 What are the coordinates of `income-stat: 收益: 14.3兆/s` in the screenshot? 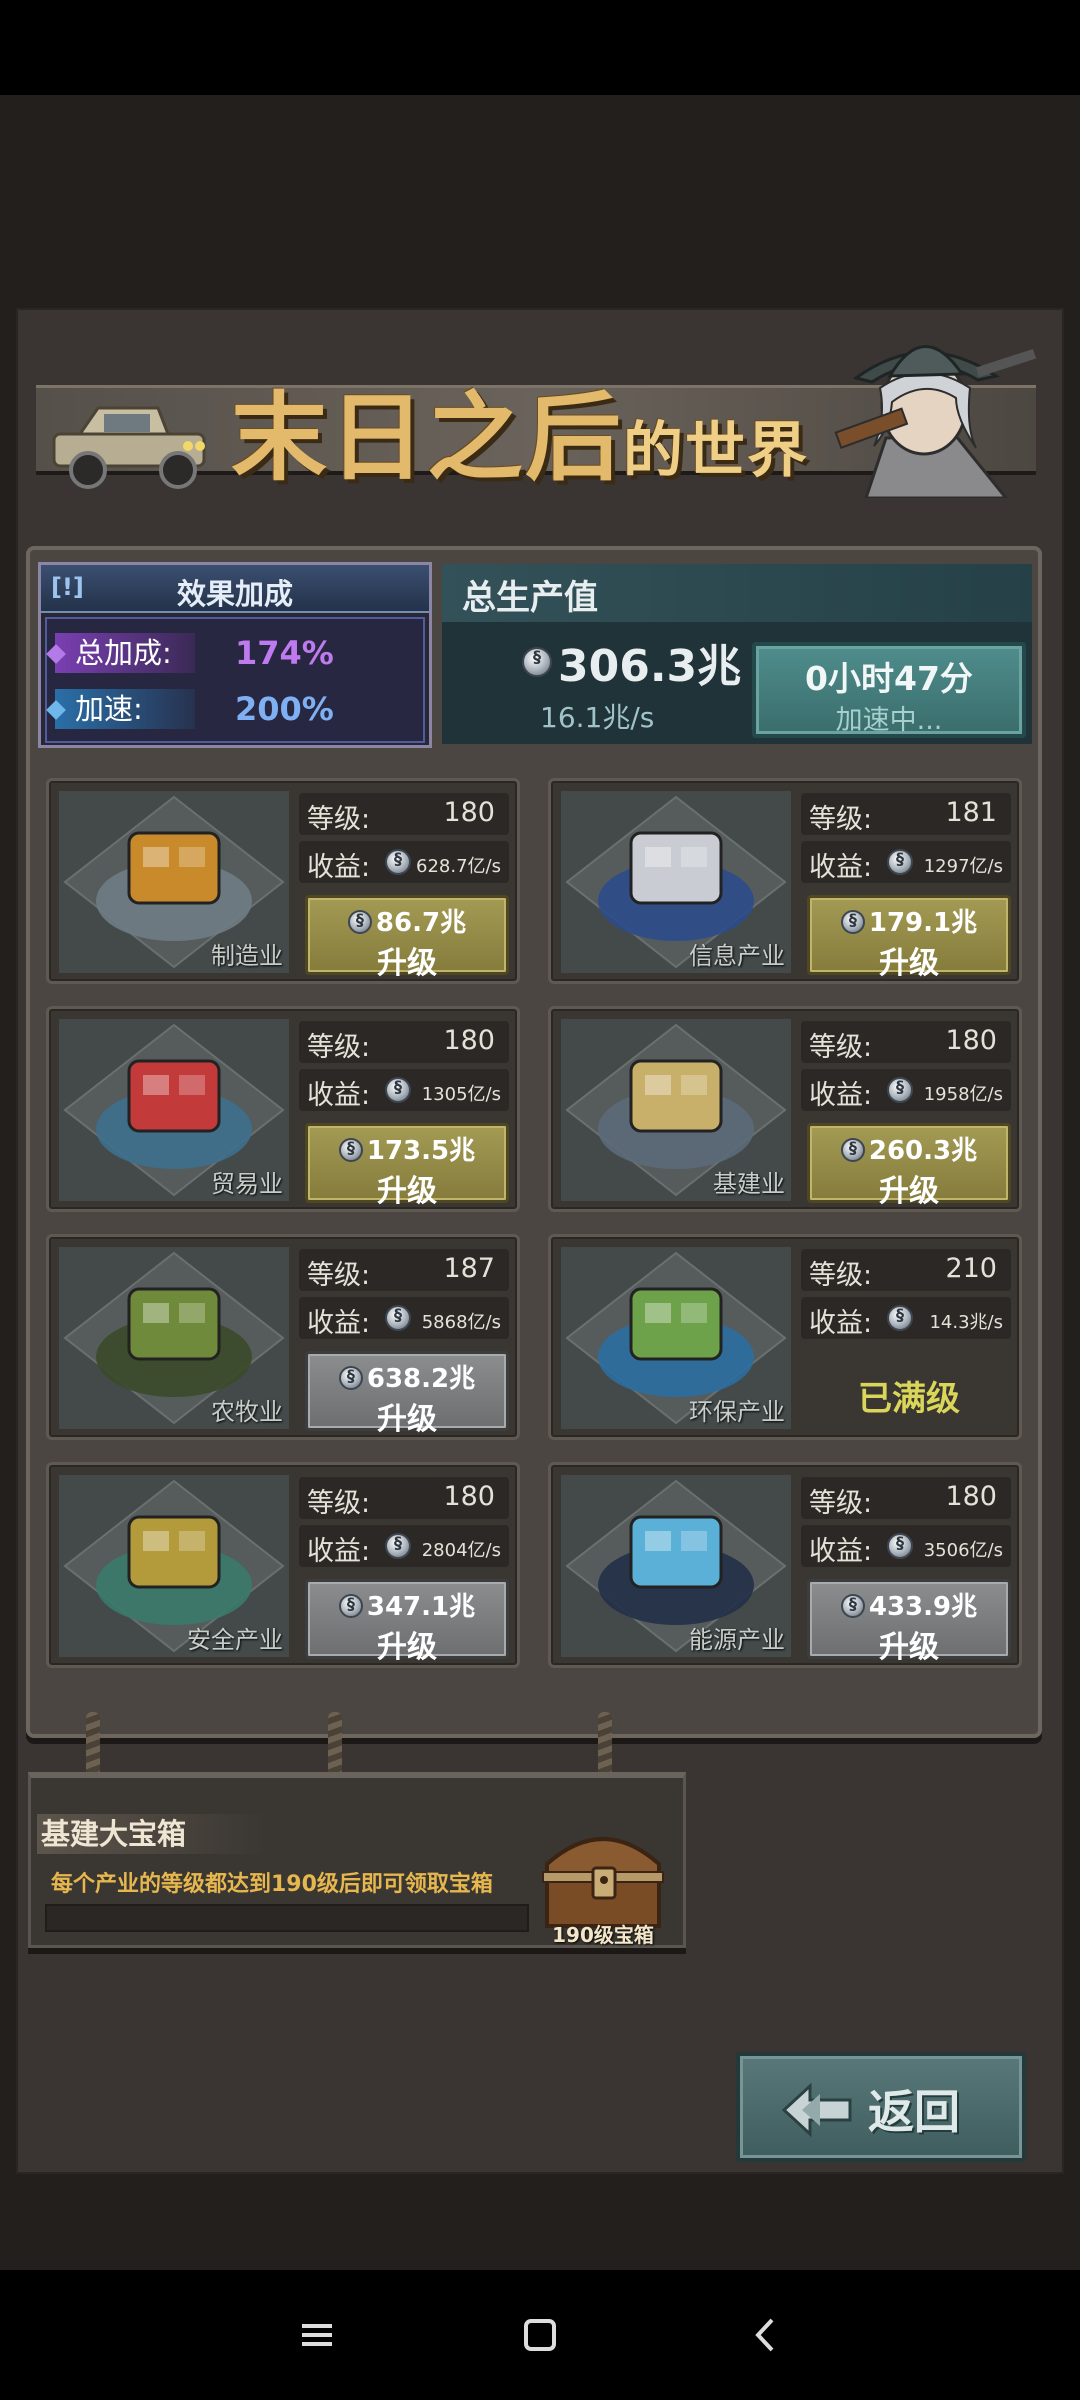 It's located at (906, 1318).